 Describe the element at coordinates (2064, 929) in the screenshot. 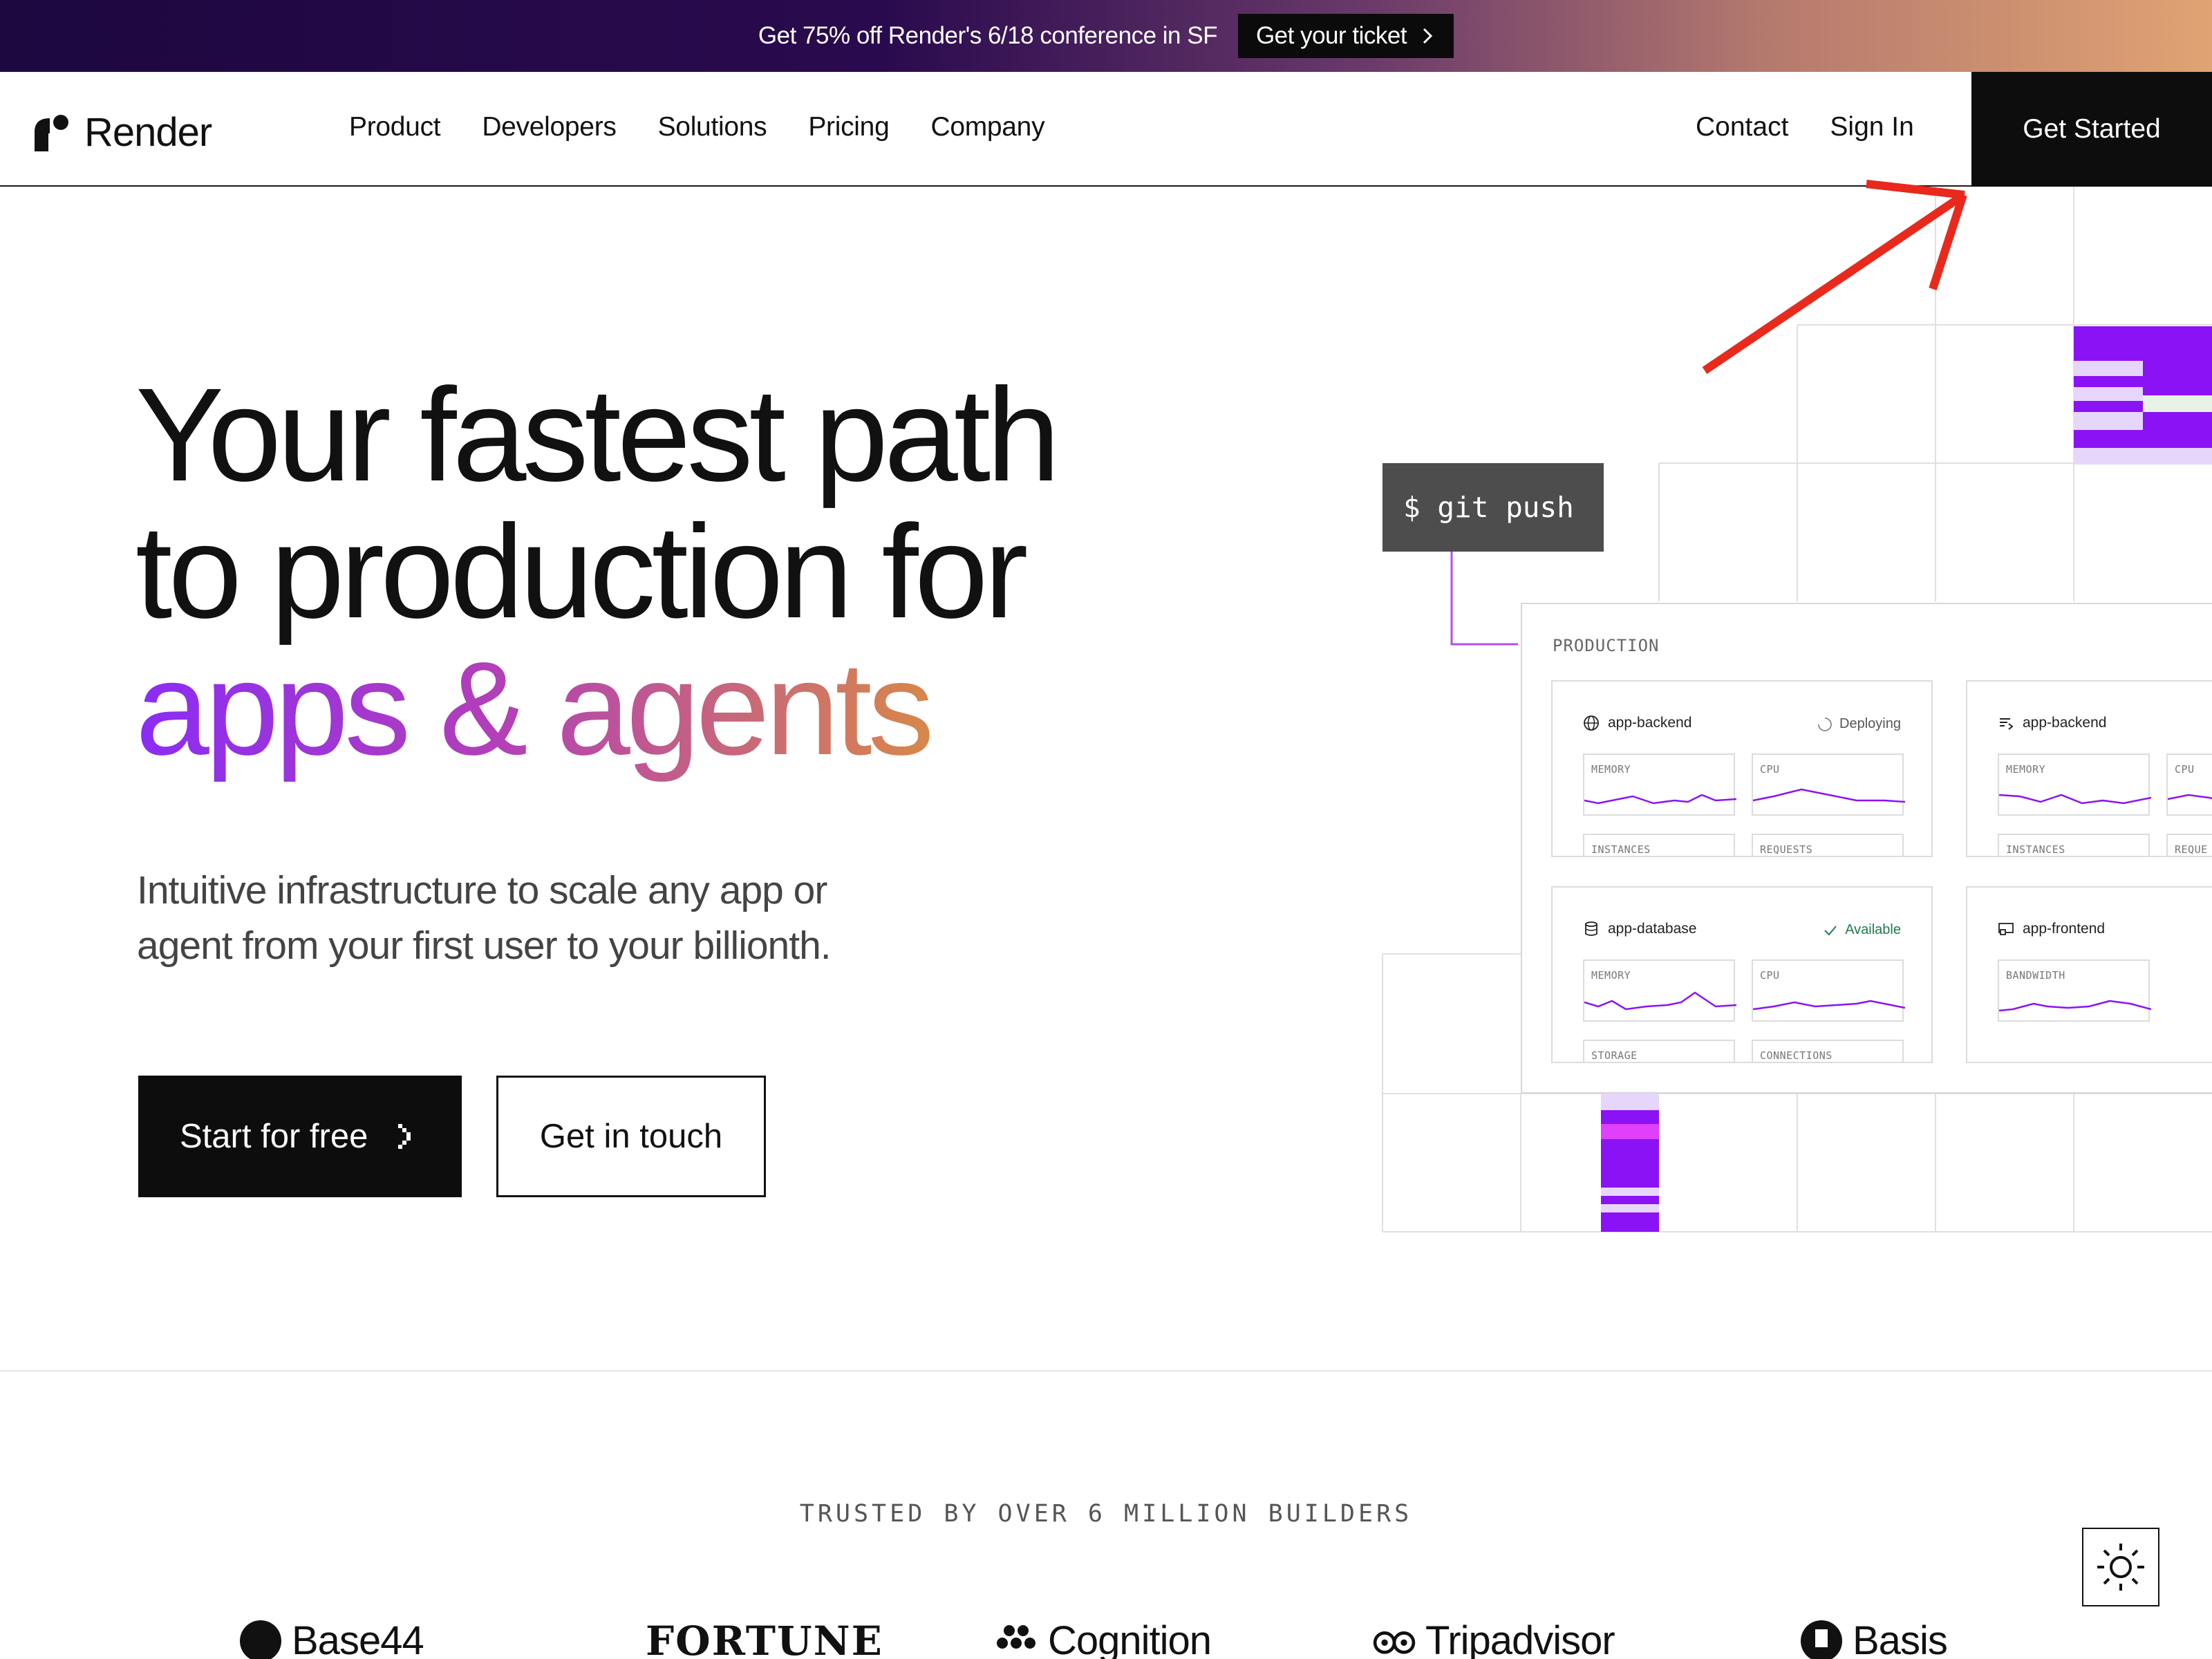

I see `service-name: app-frontend` at that location.